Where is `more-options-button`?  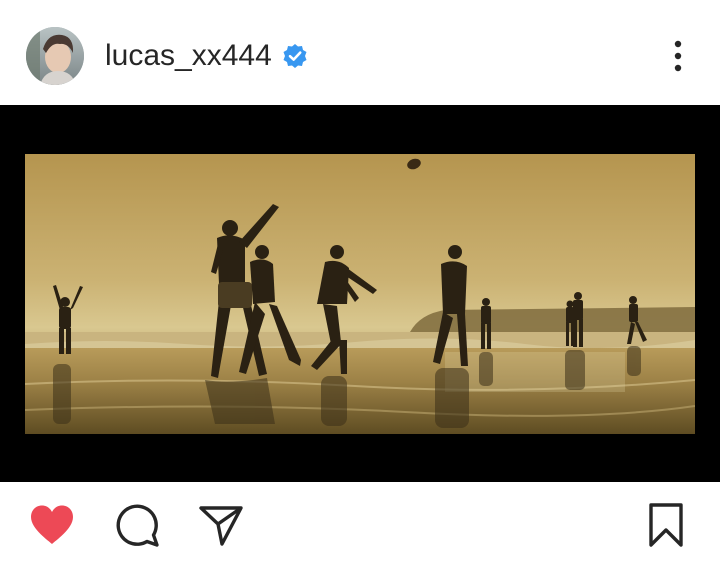
more-options-button is located at coordinates (678, 56).